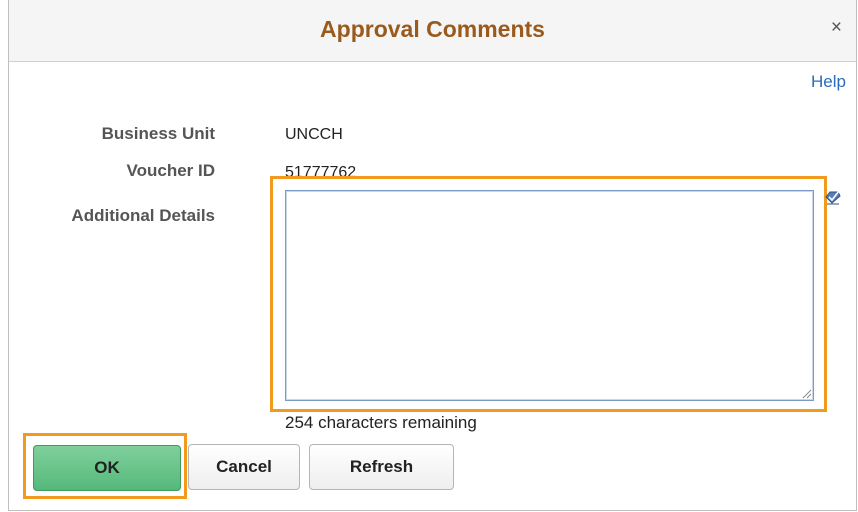  Describe the element at coordinates (321, 170) in the screenshot. I see `voucher-id-value: 51777762` at that location.